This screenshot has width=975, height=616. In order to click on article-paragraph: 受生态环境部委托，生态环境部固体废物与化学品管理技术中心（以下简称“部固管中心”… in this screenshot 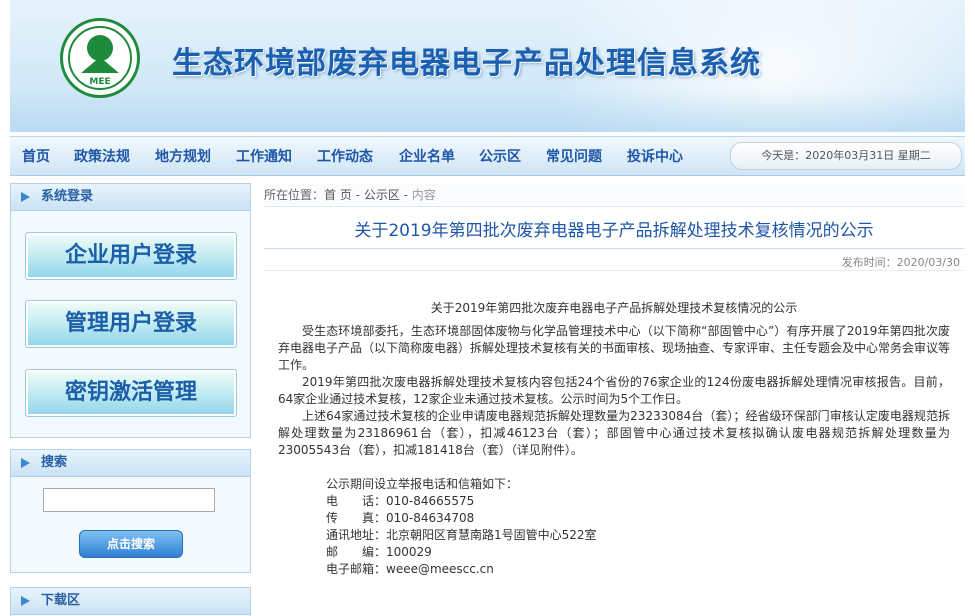, I will do `click(614, 348)`.